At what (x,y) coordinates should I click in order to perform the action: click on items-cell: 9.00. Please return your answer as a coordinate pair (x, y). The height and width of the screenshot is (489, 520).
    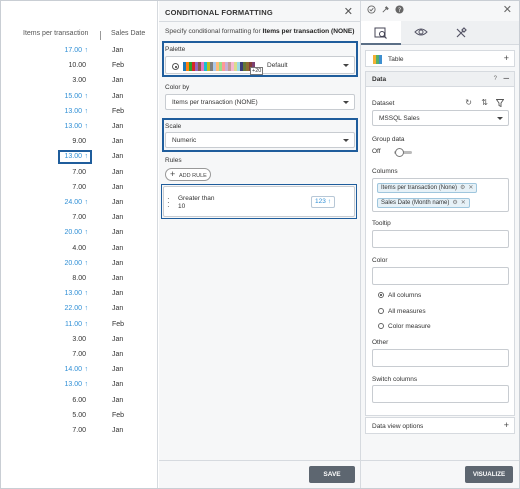
    Looking at the image, I should click on (79, 141).